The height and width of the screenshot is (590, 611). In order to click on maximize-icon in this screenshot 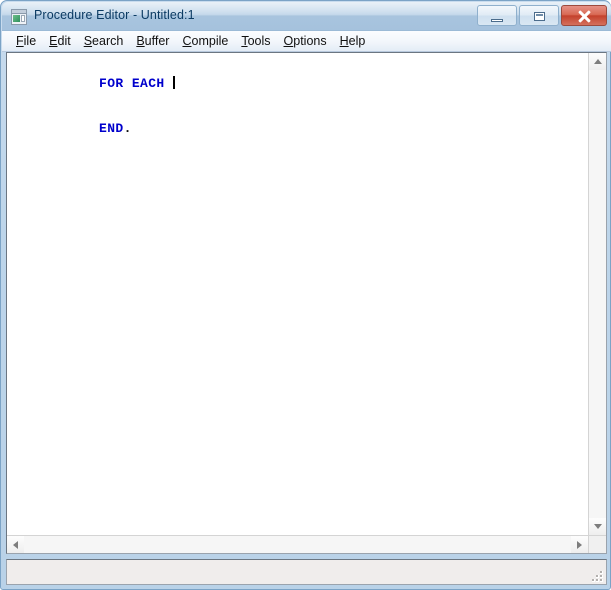, I will do `click(539, 16)`.